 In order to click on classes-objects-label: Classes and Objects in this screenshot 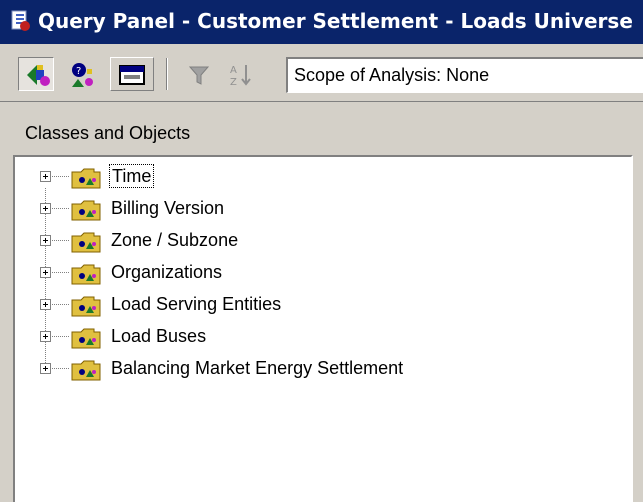, I will do `click(108, 133)`.